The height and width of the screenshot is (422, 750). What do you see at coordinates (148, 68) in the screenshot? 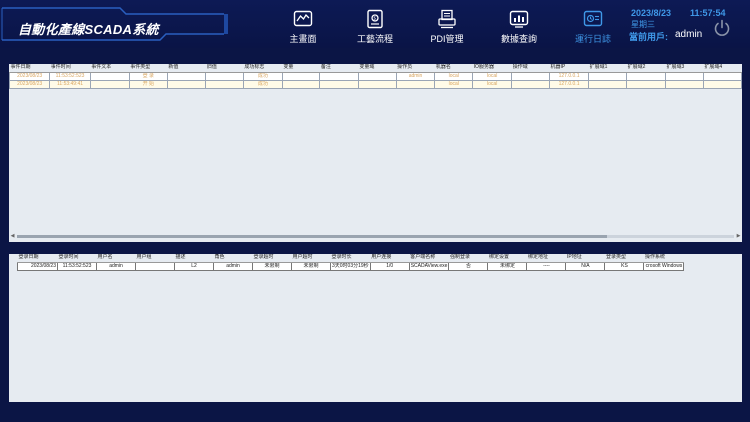
I see `column-header: 事件类型` at bounding box center [148, 68].